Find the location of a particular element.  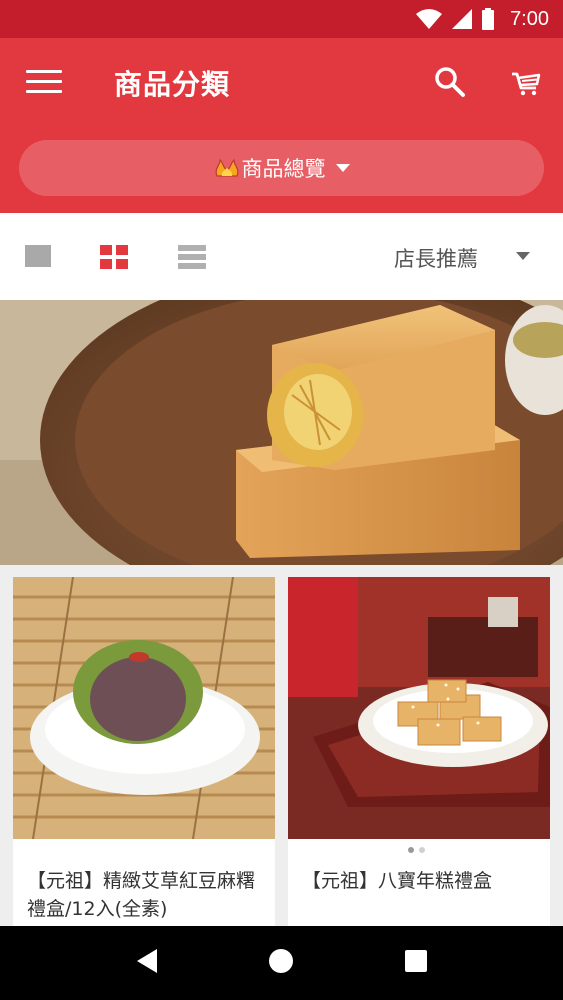

menu-button is located at coordinates (44, 84).